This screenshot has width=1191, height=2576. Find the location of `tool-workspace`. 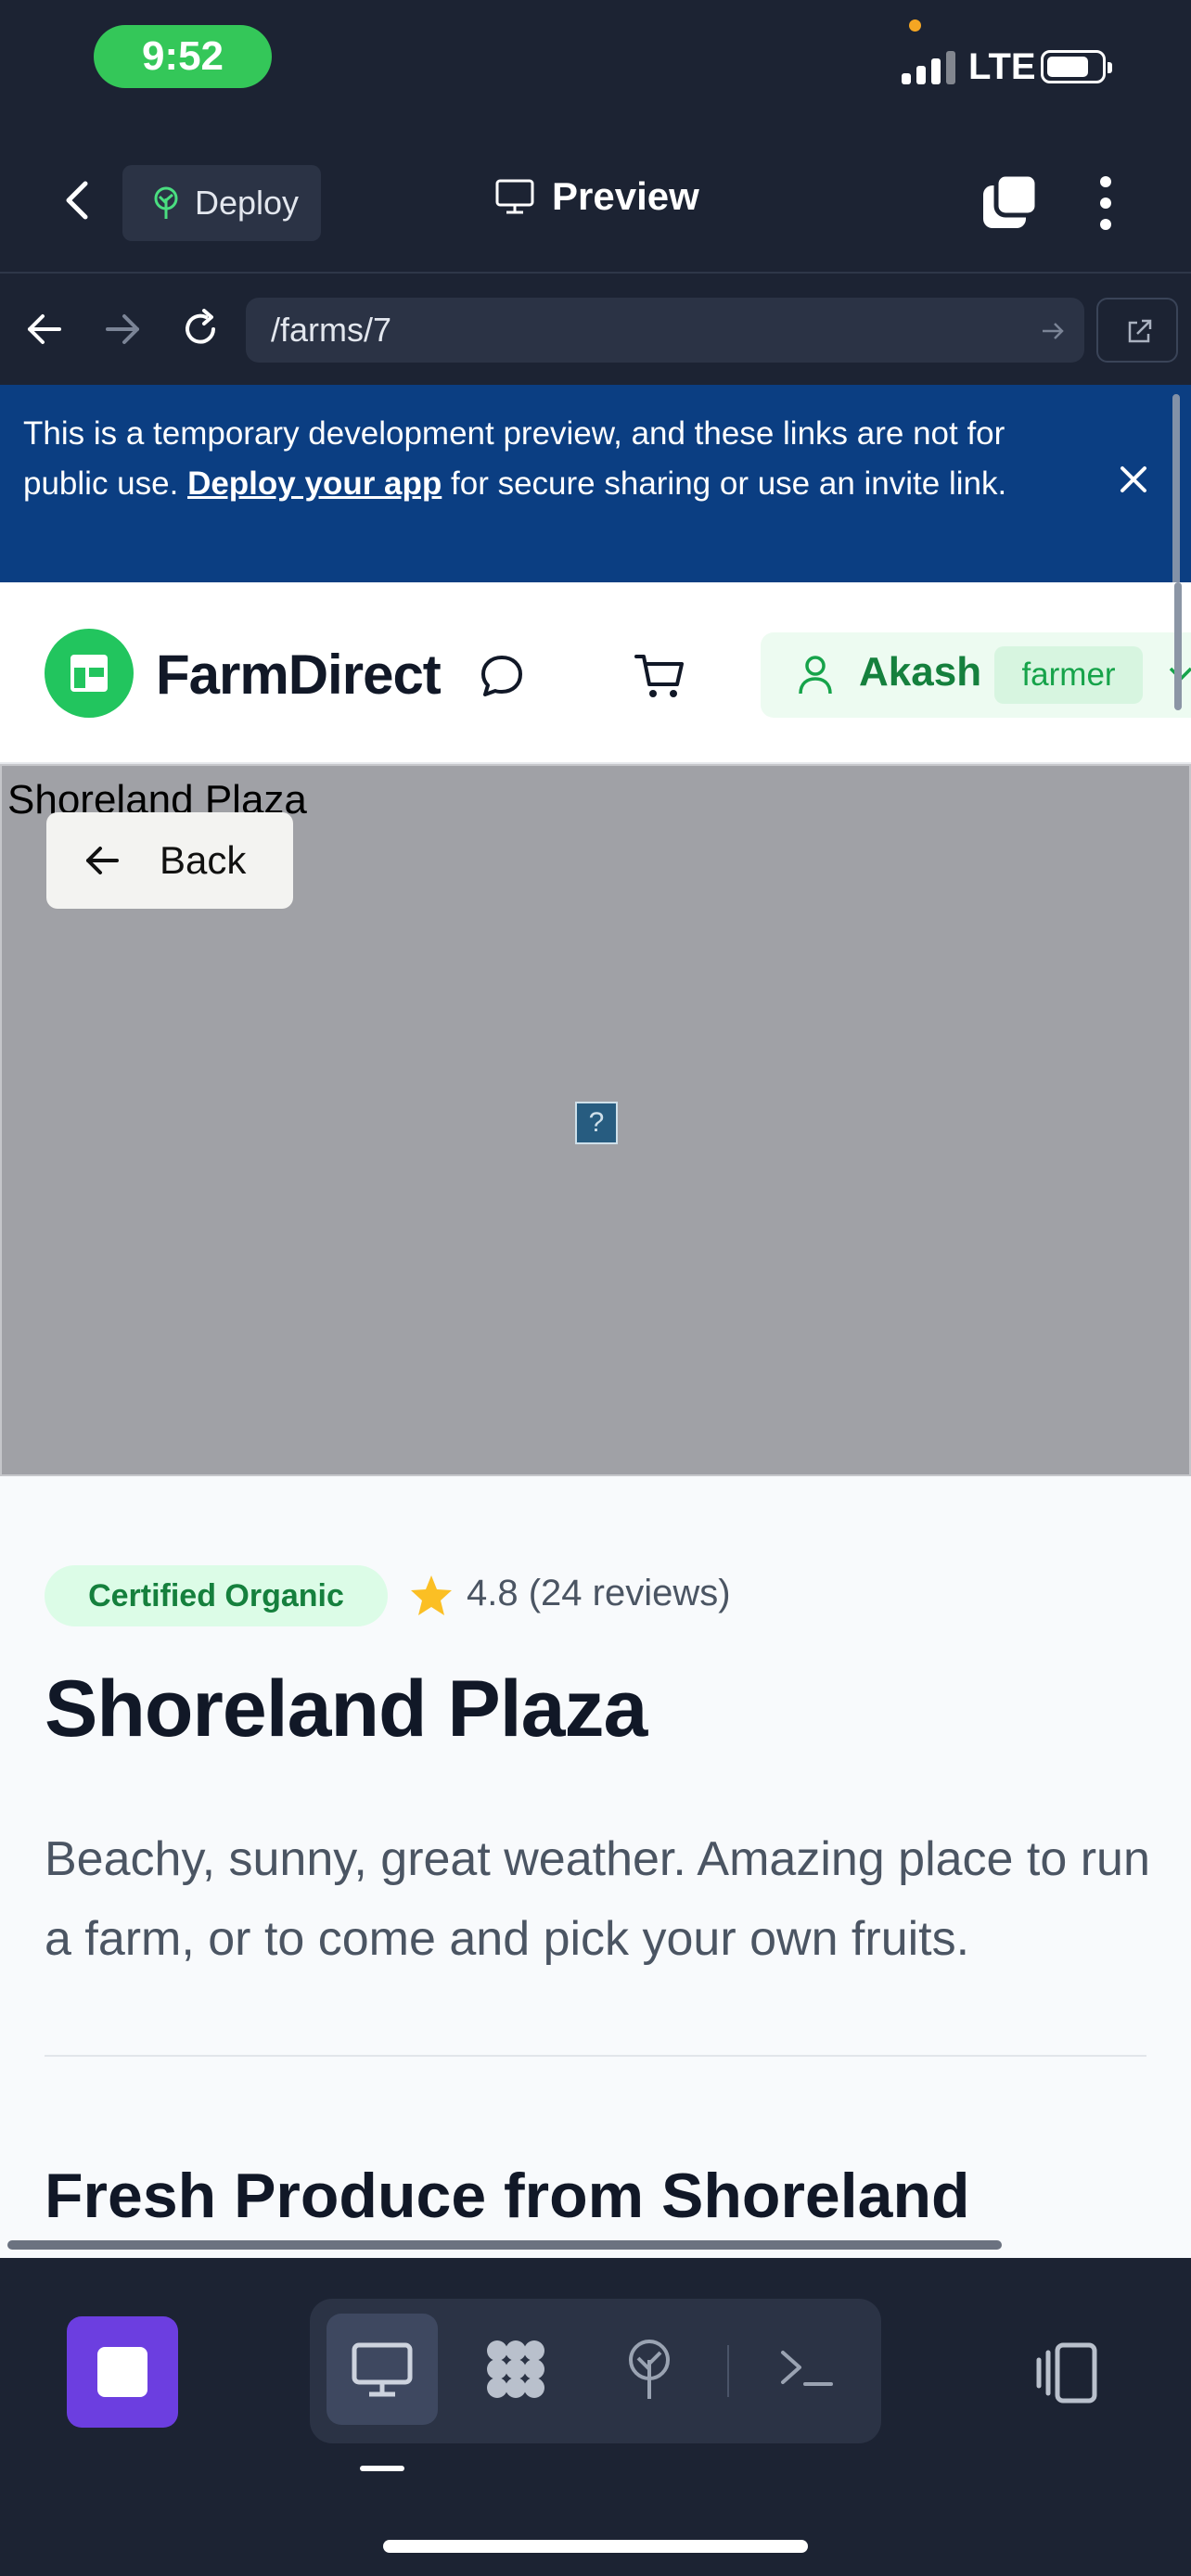

tool-workspace is located at coordinates (515, 2369).